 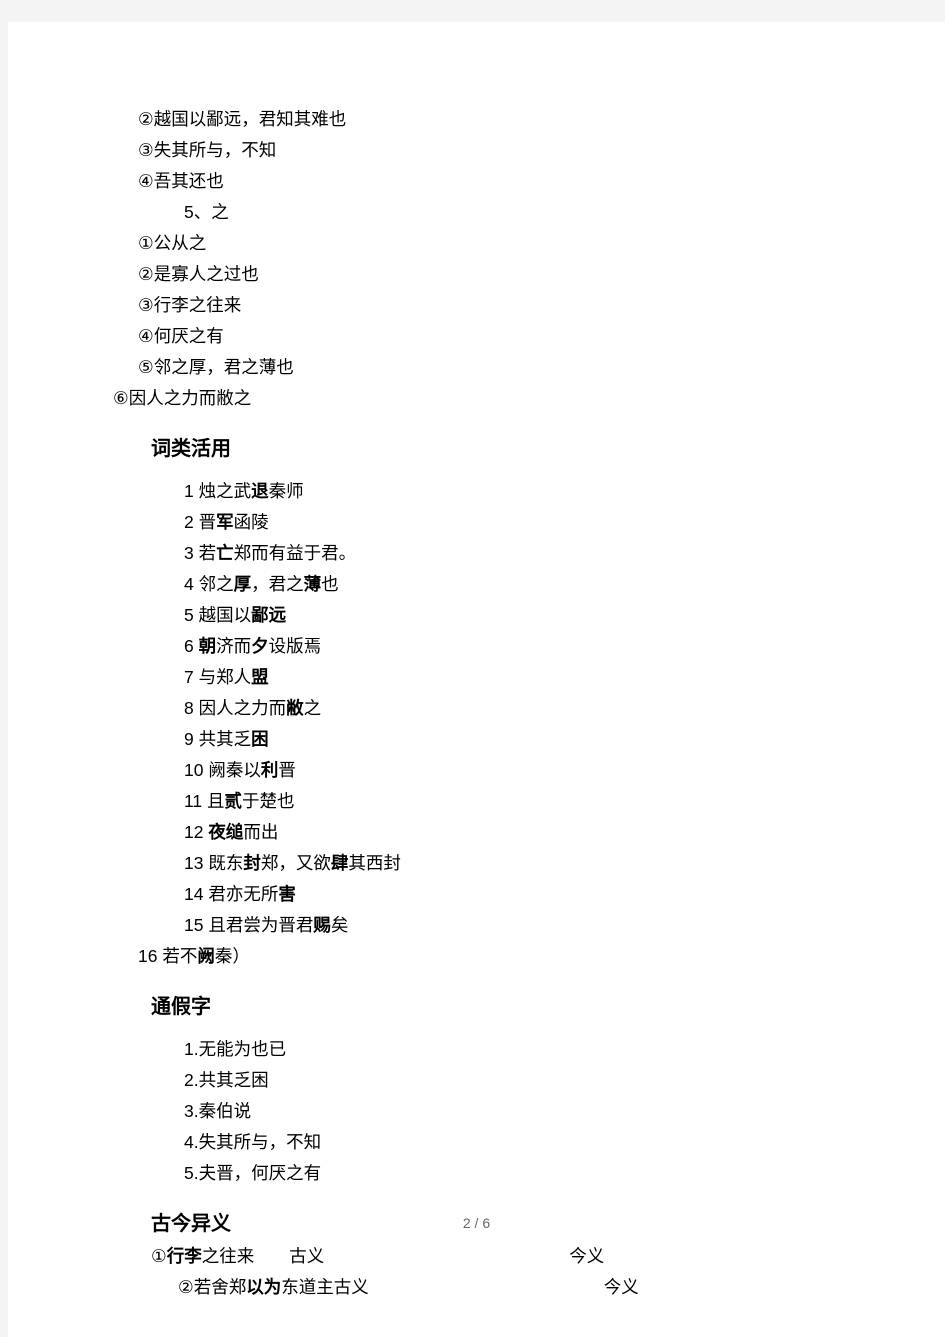 I want to click on modern-meaning-label: 今义, so click(x=587, y=1256).